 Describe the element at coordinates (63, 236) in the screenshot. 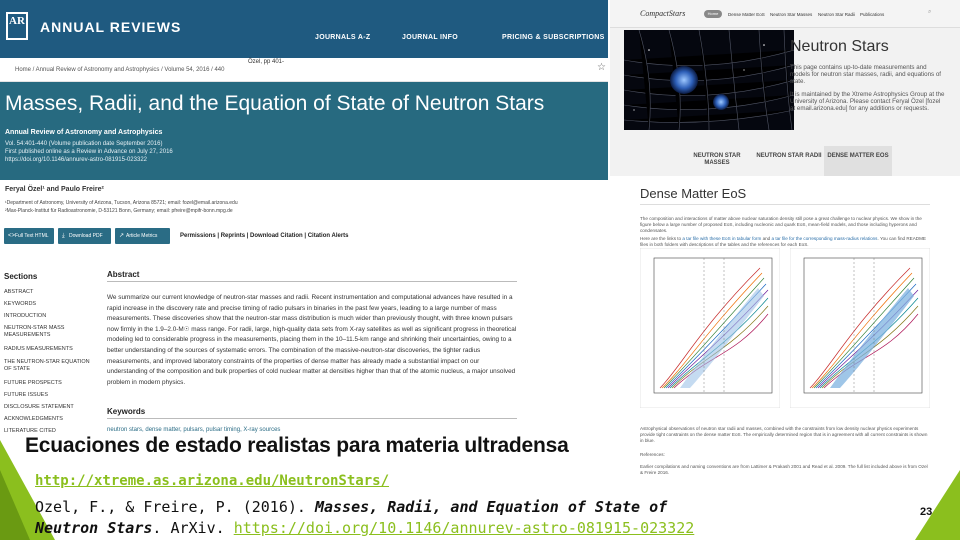

I see `download-icon: ⤓` at that location.